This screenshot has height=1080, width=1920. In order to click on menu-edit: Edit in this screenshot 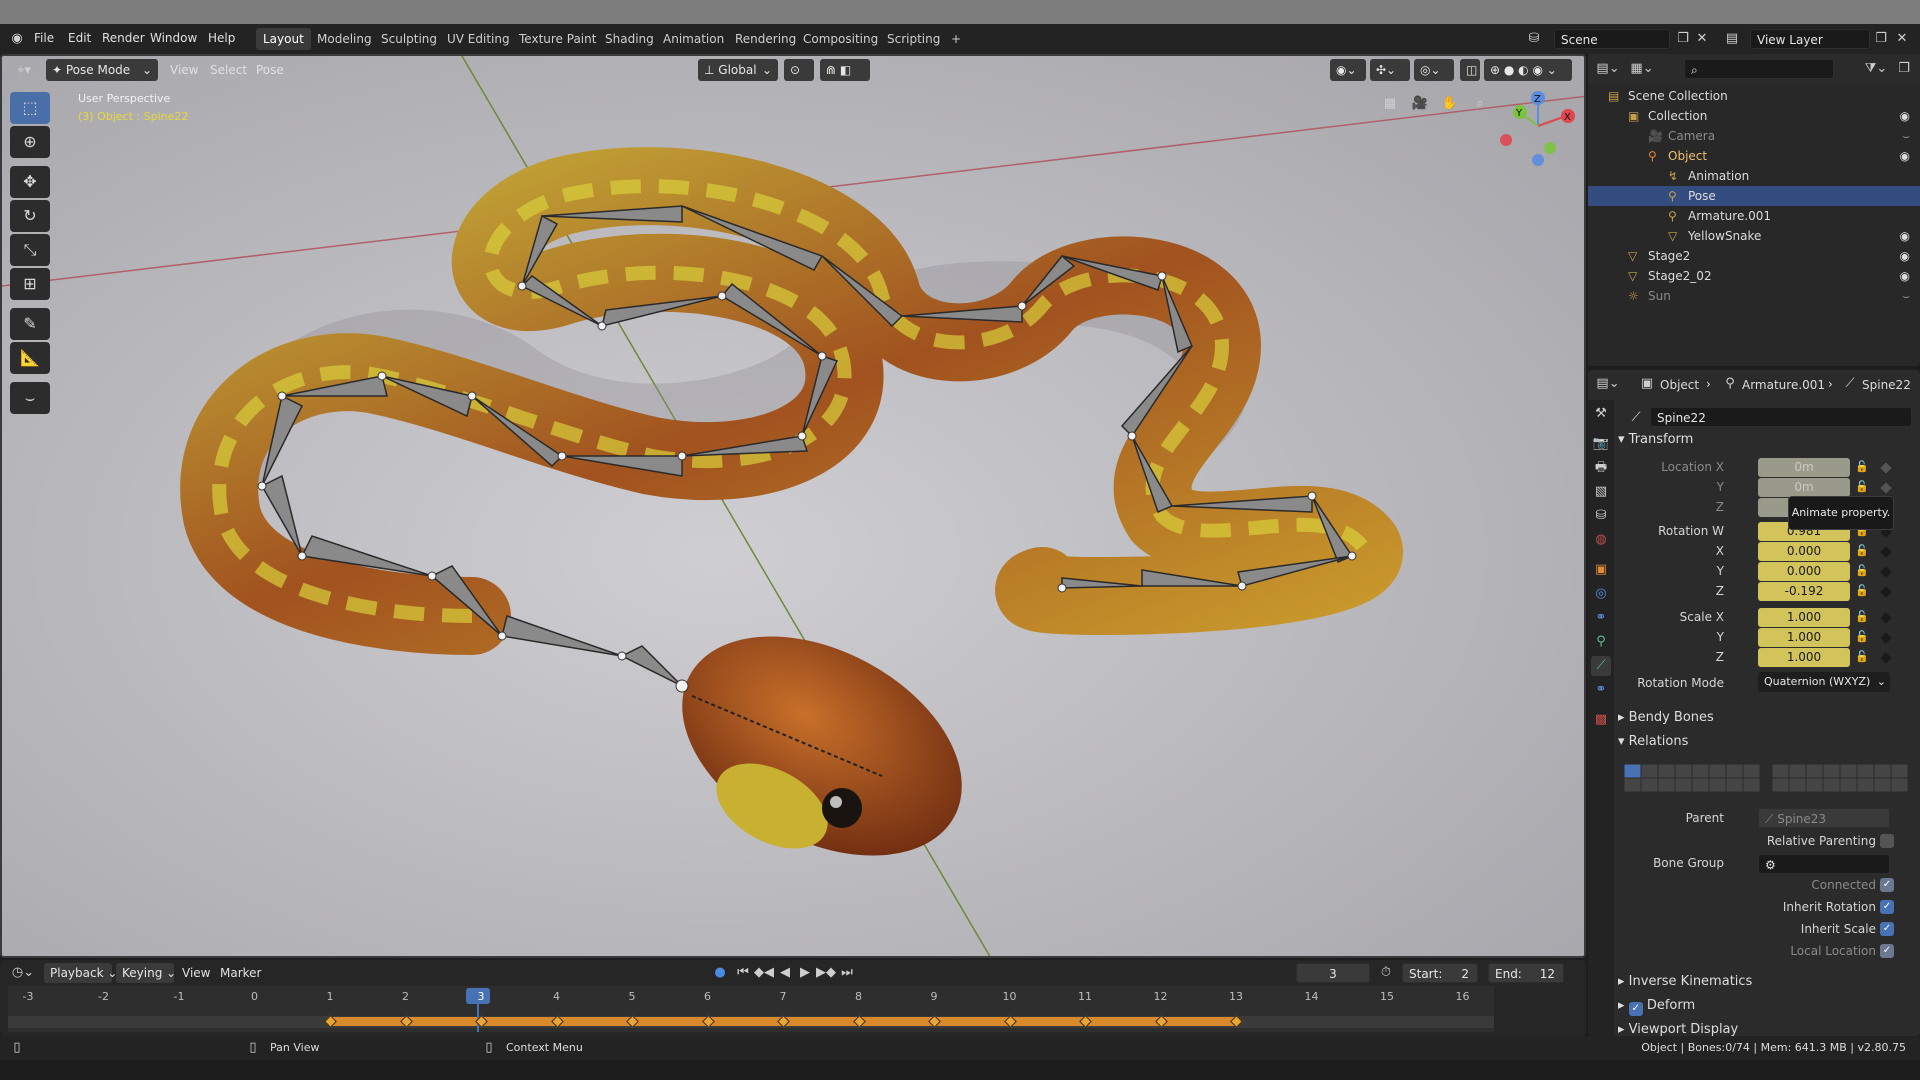, I will do `click(79, 38)`.